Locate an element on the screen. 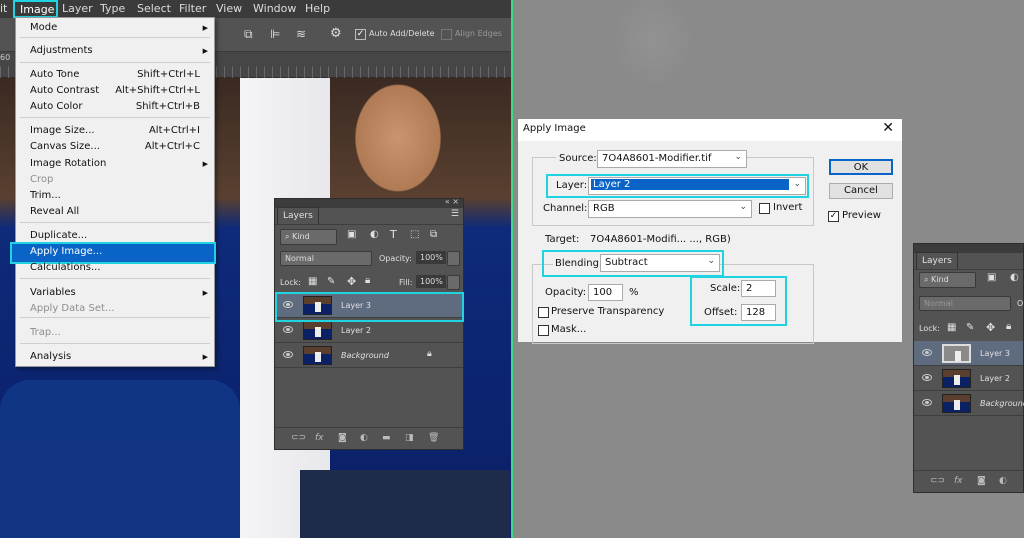 The image size is (1024, 538). preview-checkbox: ✓ is located at coordinates (833, 216).